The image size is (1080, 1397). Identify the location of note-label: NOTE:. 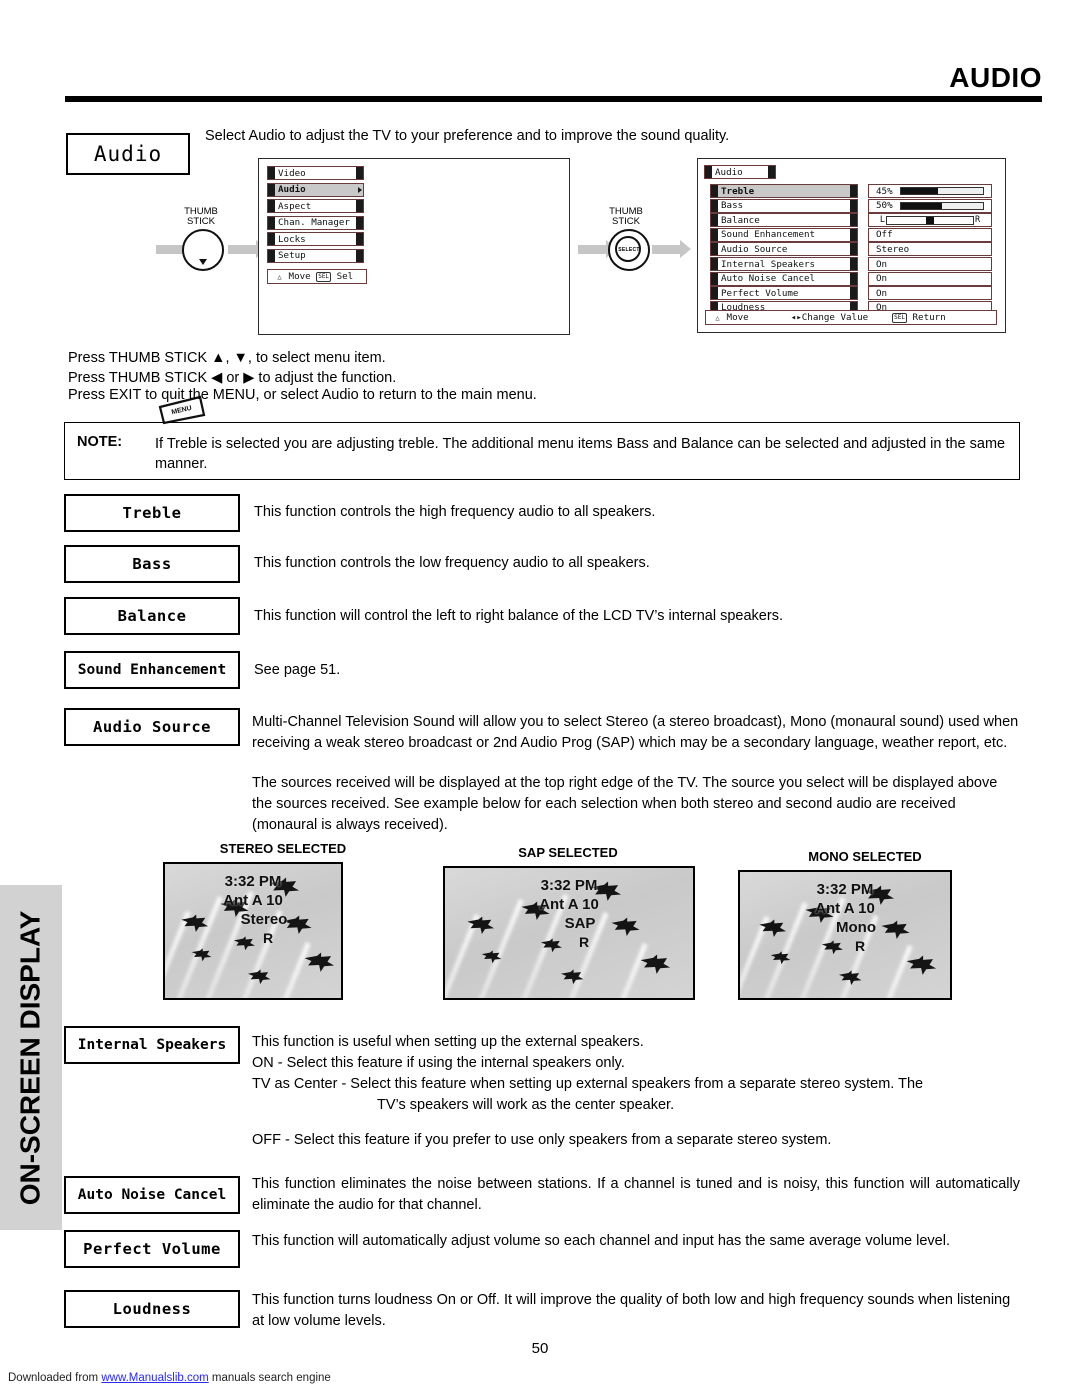
(100, 442).